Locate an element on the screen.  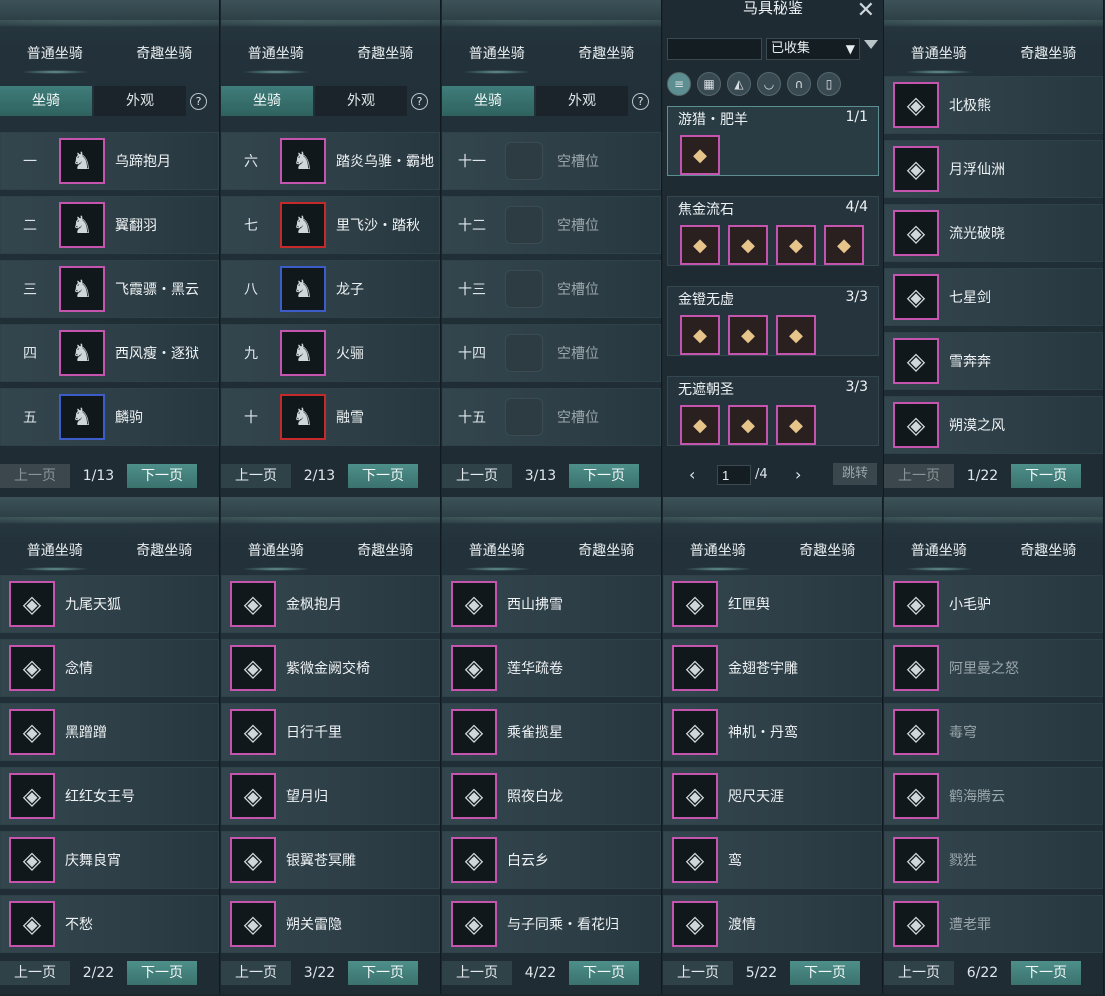
close-icon: ✕ is located at coordinates (866, 11).